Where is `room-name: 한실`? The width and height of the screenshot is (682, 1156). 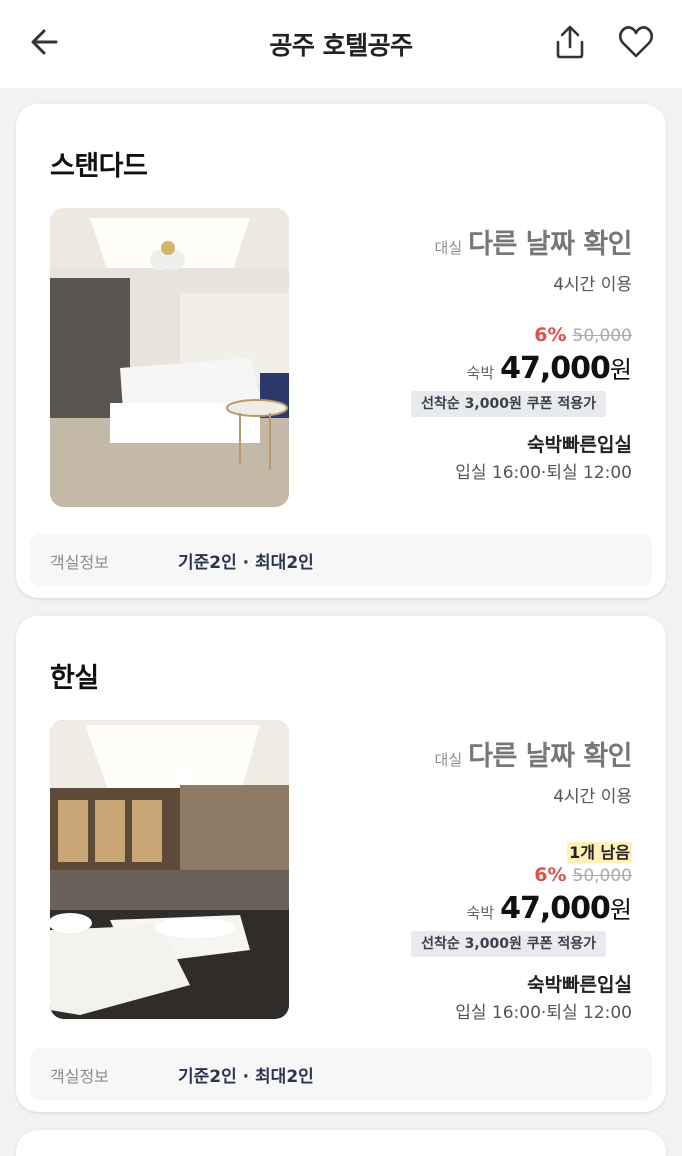 room-name: 한실 is located at coordinates (74, 678).